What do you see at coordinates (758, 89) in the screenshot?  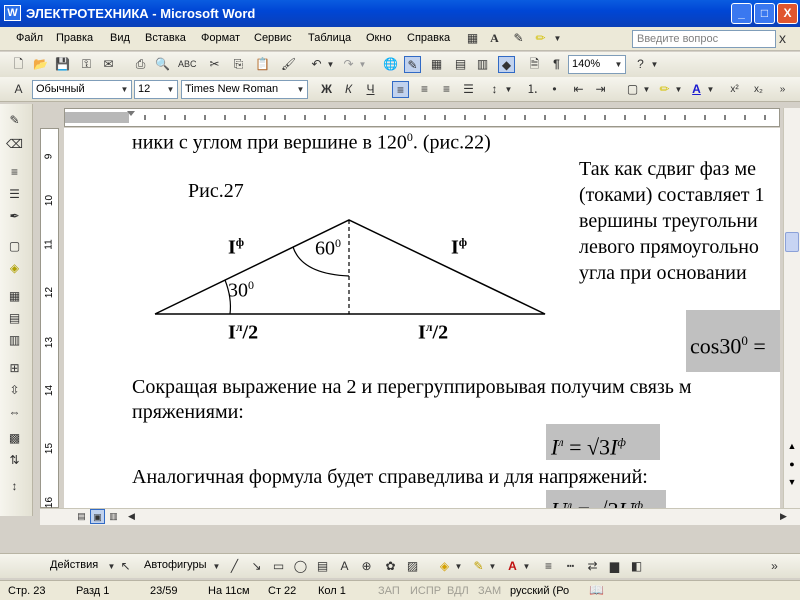 I see `subscript-icon: x₂` at bounding box center [758, 89].